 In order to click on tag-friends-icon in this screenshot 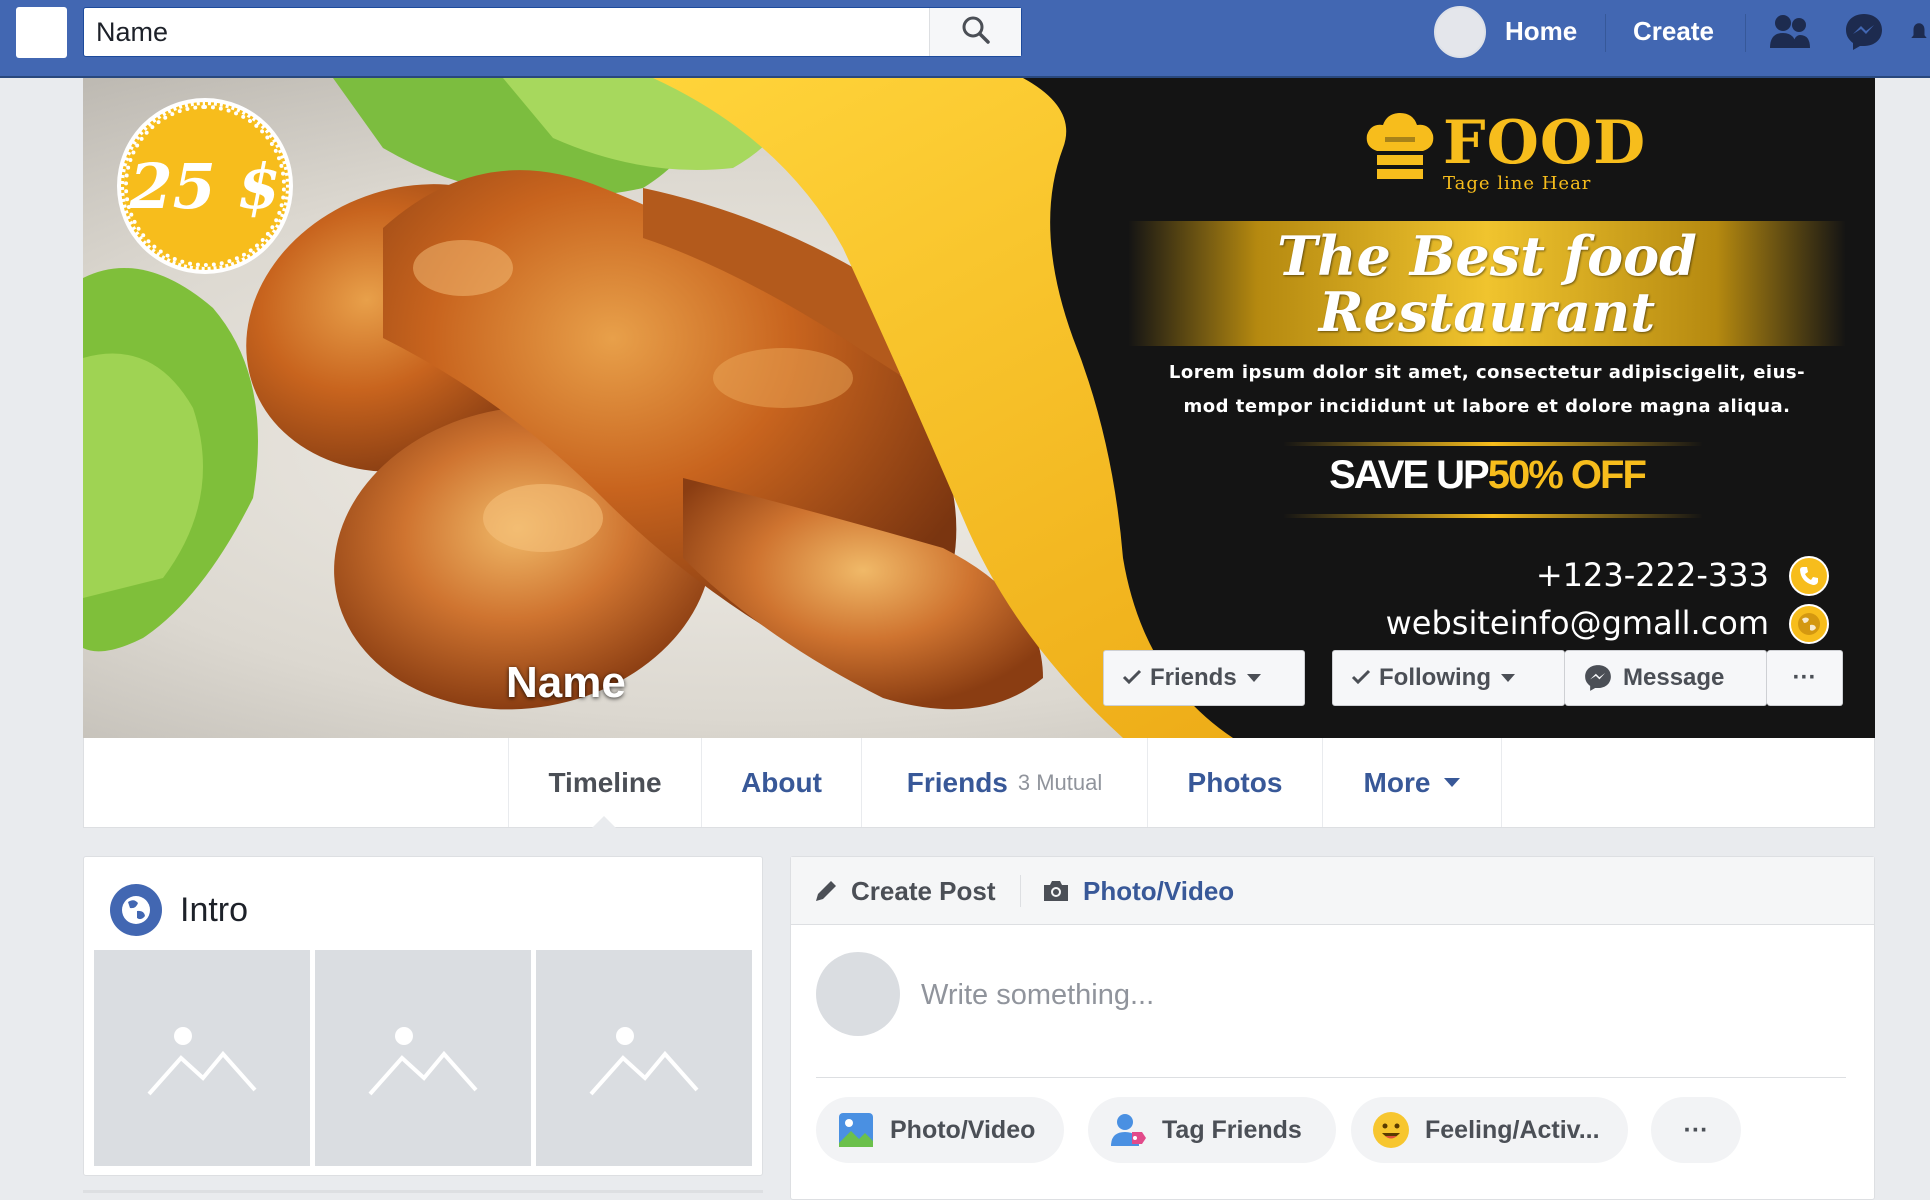, I will do `click(1128, 1130)`.